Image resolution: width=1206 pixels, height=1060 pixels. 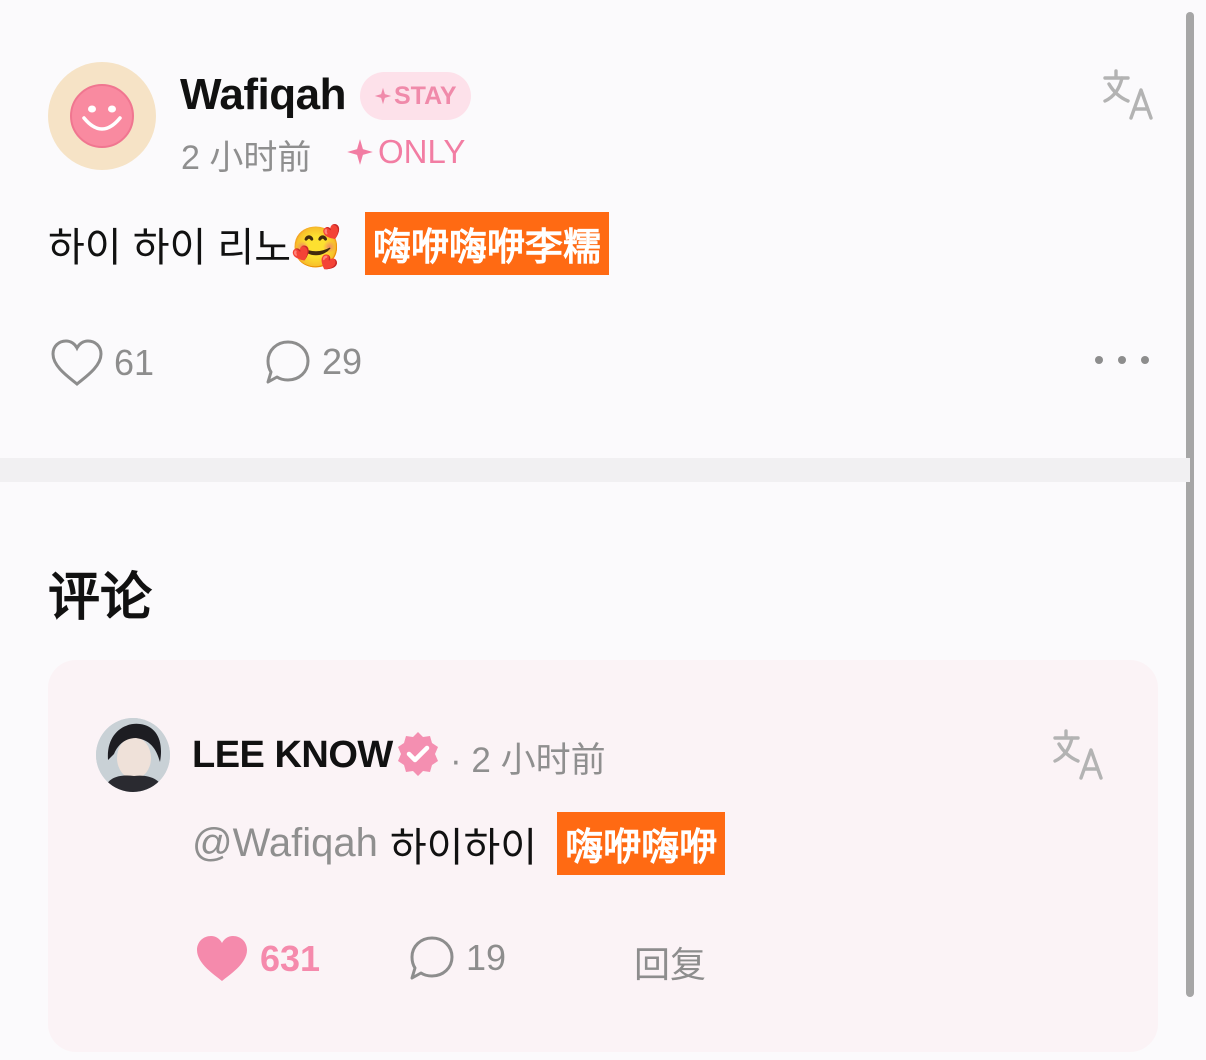 I want to click on like-count: 61, so click(x=134, y=362).